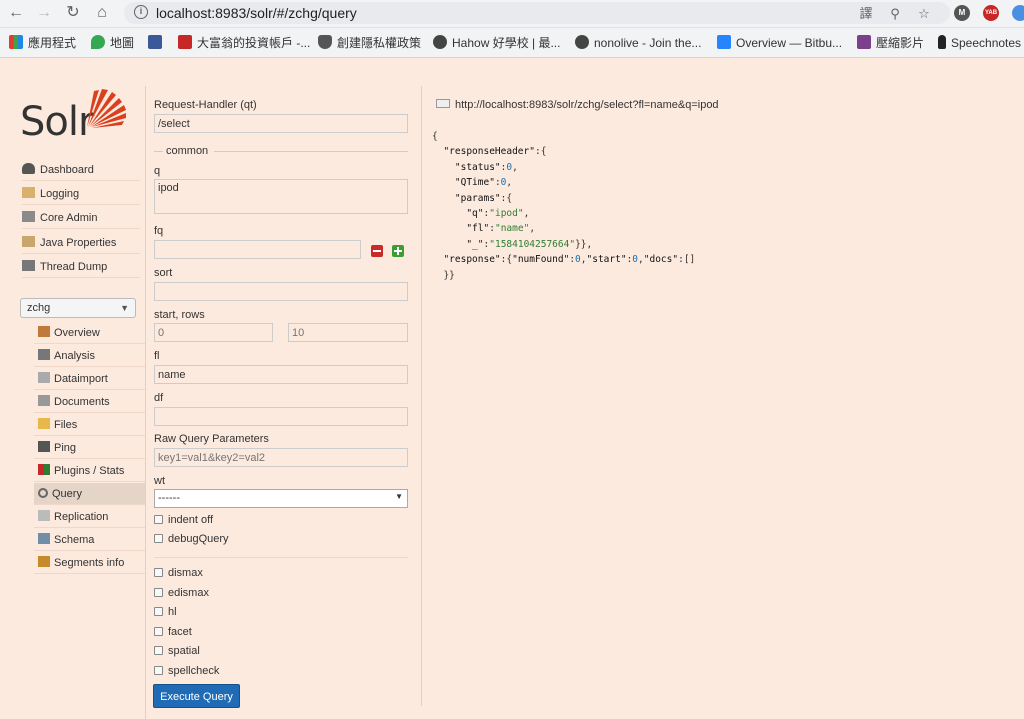 Image resolution: width=1024 pixels, height=719 pixels. Describe the element at coordinates (16, 13) in the screenshot. I see `back-icon: ←` at that location.